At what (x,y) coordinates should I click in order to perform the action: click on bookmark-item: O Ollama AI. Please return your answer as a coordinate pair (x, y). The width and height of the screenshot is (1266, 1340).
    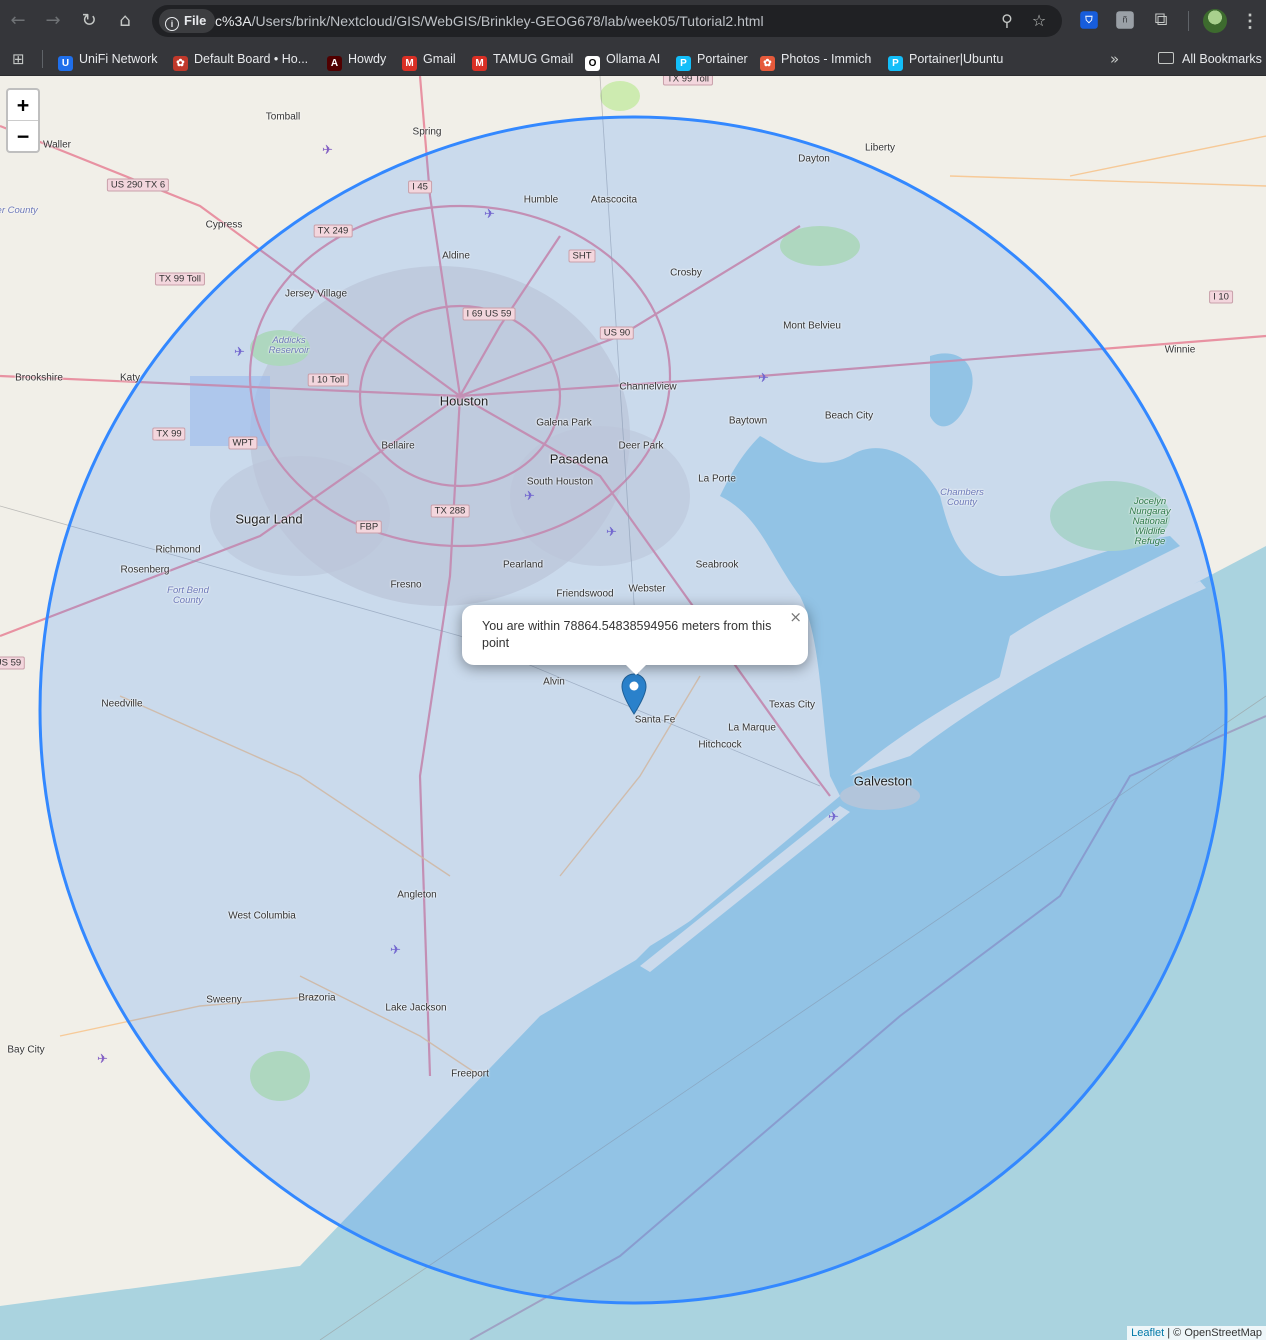
    Looking at the image, I should click on (622, 59).